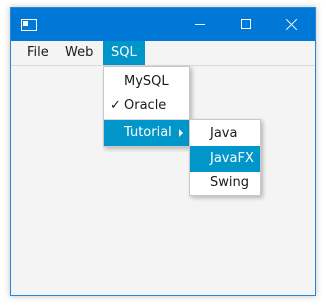  I want to click on menu-item-mysql: MySQL, so click(146, 82).